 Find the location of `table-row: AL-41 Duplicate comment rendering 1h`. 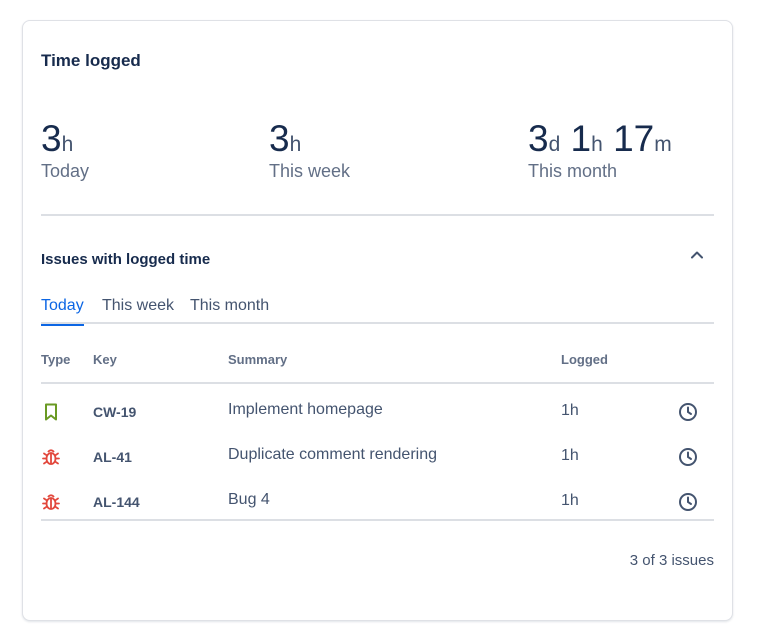

table-row: AL-41 Duplicate comment rendering 1h is located at coordinates (377, 461).